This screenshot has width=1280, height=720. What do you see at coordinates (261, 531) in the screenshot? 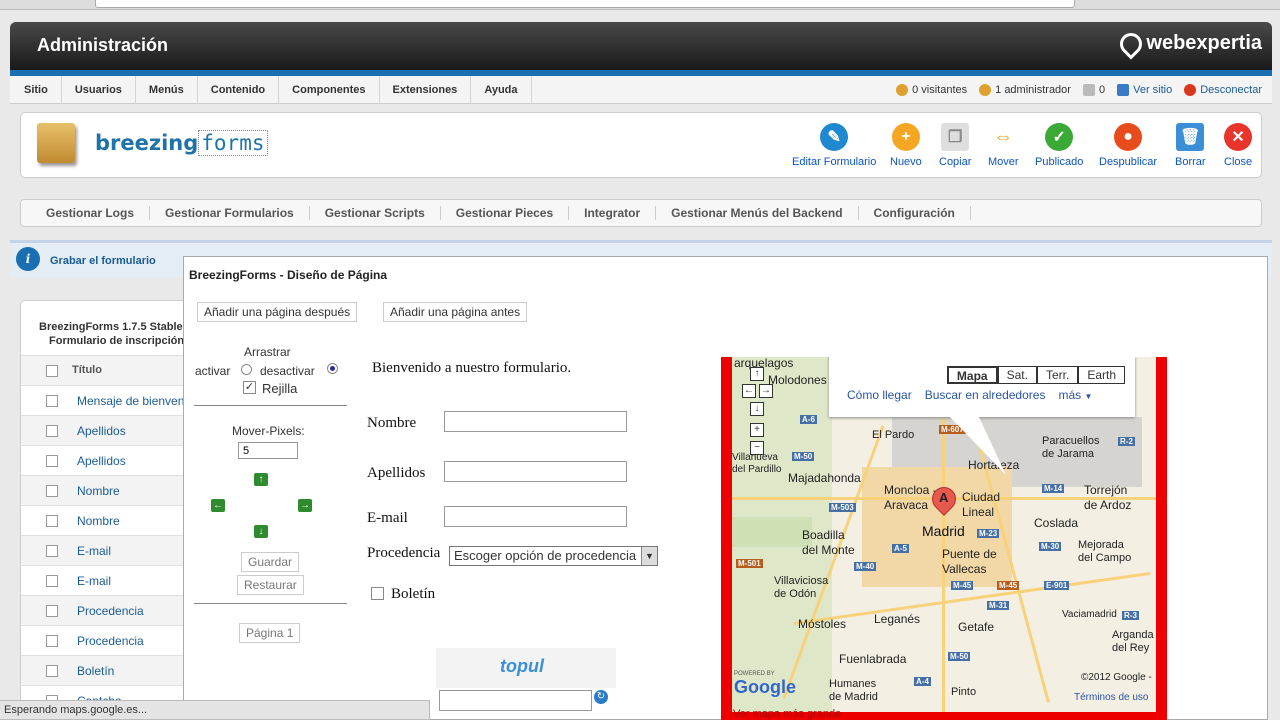
I see `arrow-down-icon: ↓` at bounding box center [261, 531].